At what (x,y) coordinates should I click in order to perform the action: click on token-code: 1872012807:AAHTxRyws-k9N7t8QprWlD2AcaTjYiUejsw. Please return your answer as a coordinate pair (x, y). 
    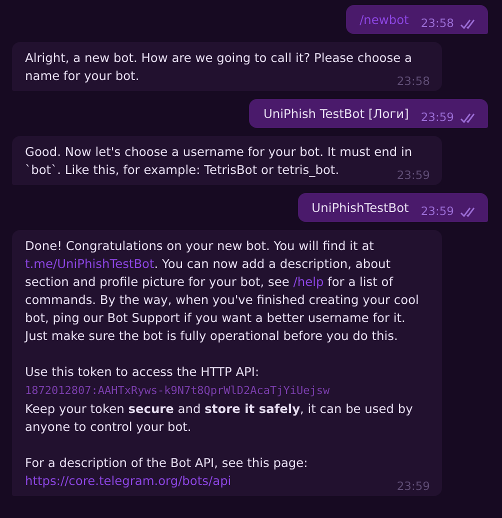
    Looking at the image, I should click on (177, 390).